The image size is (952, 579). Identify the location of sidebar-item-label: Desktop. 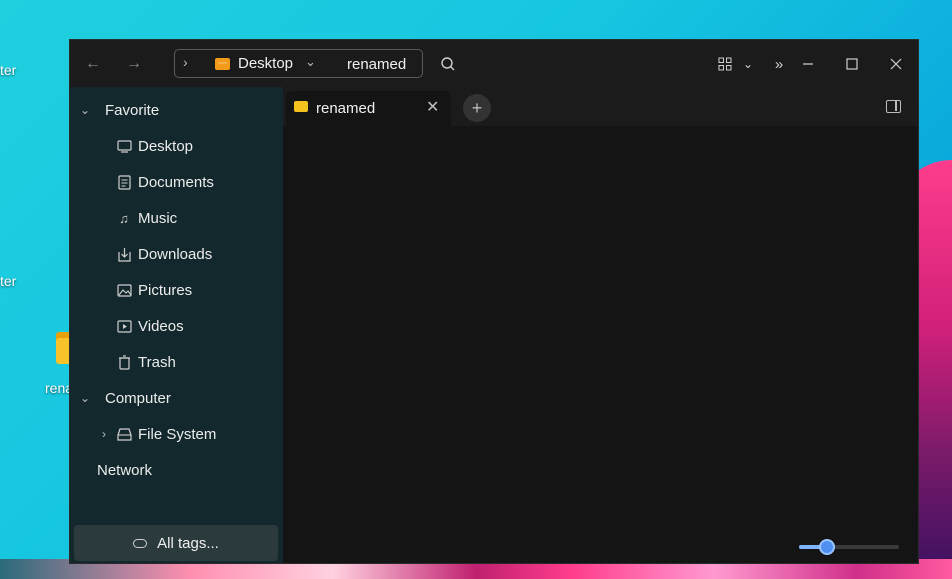
(166, 146).